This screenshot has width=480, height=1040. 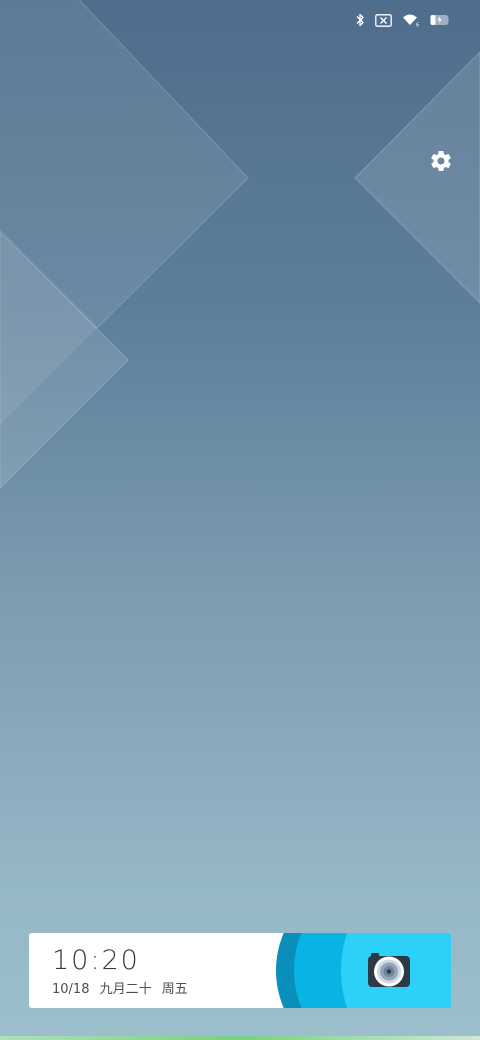 What do you see at coordinates (383, 20) in the screenshot?
I see `no-sim-icon` at bounding box center [383, 20].